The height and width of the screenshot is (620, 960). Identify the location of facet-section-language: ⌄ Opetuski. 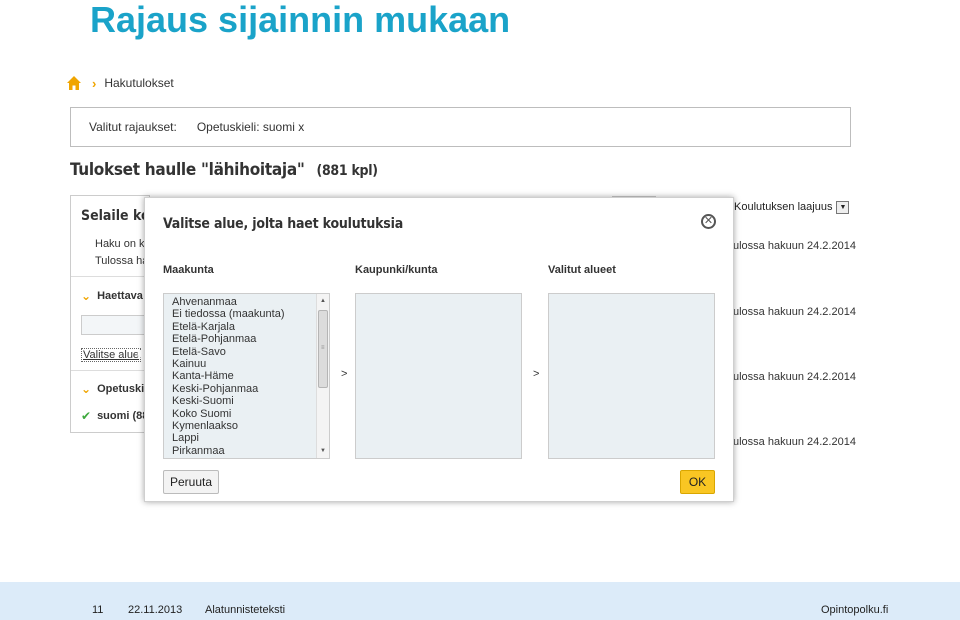
(112, 389).